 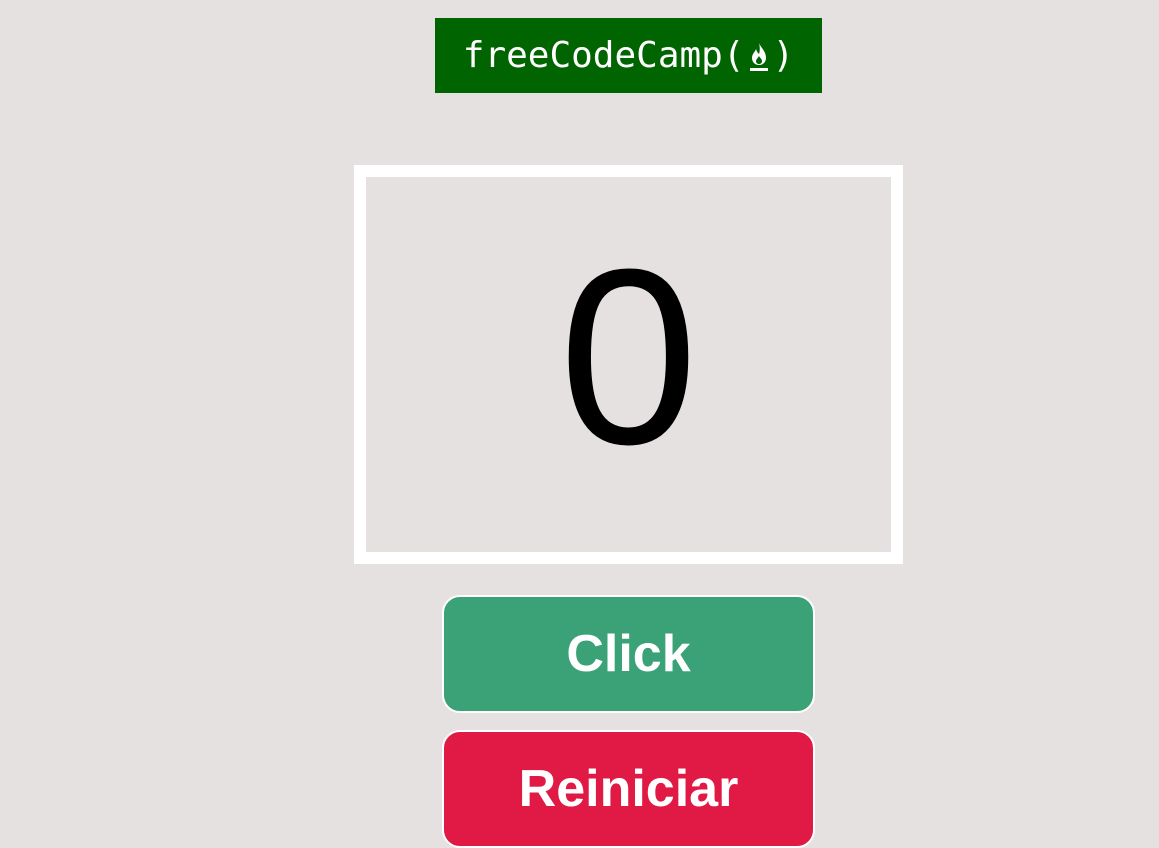 I want to click on freecodecamp-logo: freeCodeCamp( ), so click(x=628, y=55).